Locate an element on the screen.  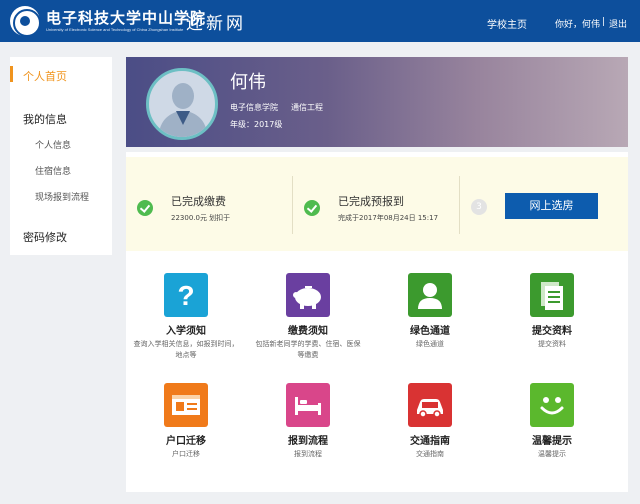
site-title: 迎新网 is located at coordinates (216, 24).